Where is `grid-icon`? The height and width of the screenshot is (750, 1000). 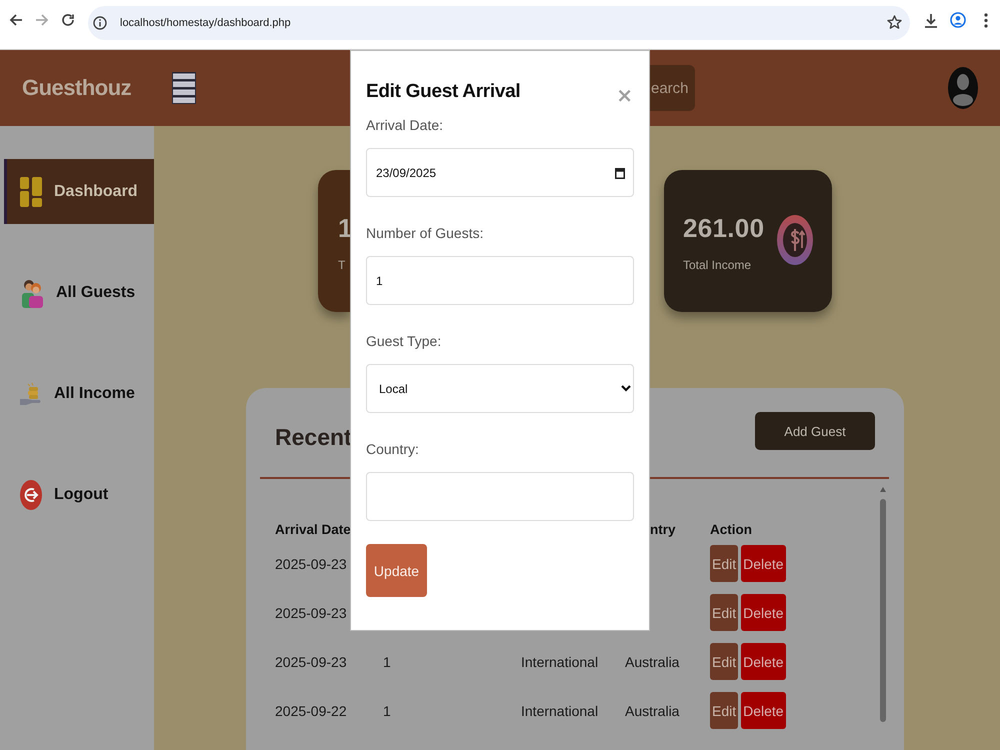 grid-icon is located at coordinates (31, 191).